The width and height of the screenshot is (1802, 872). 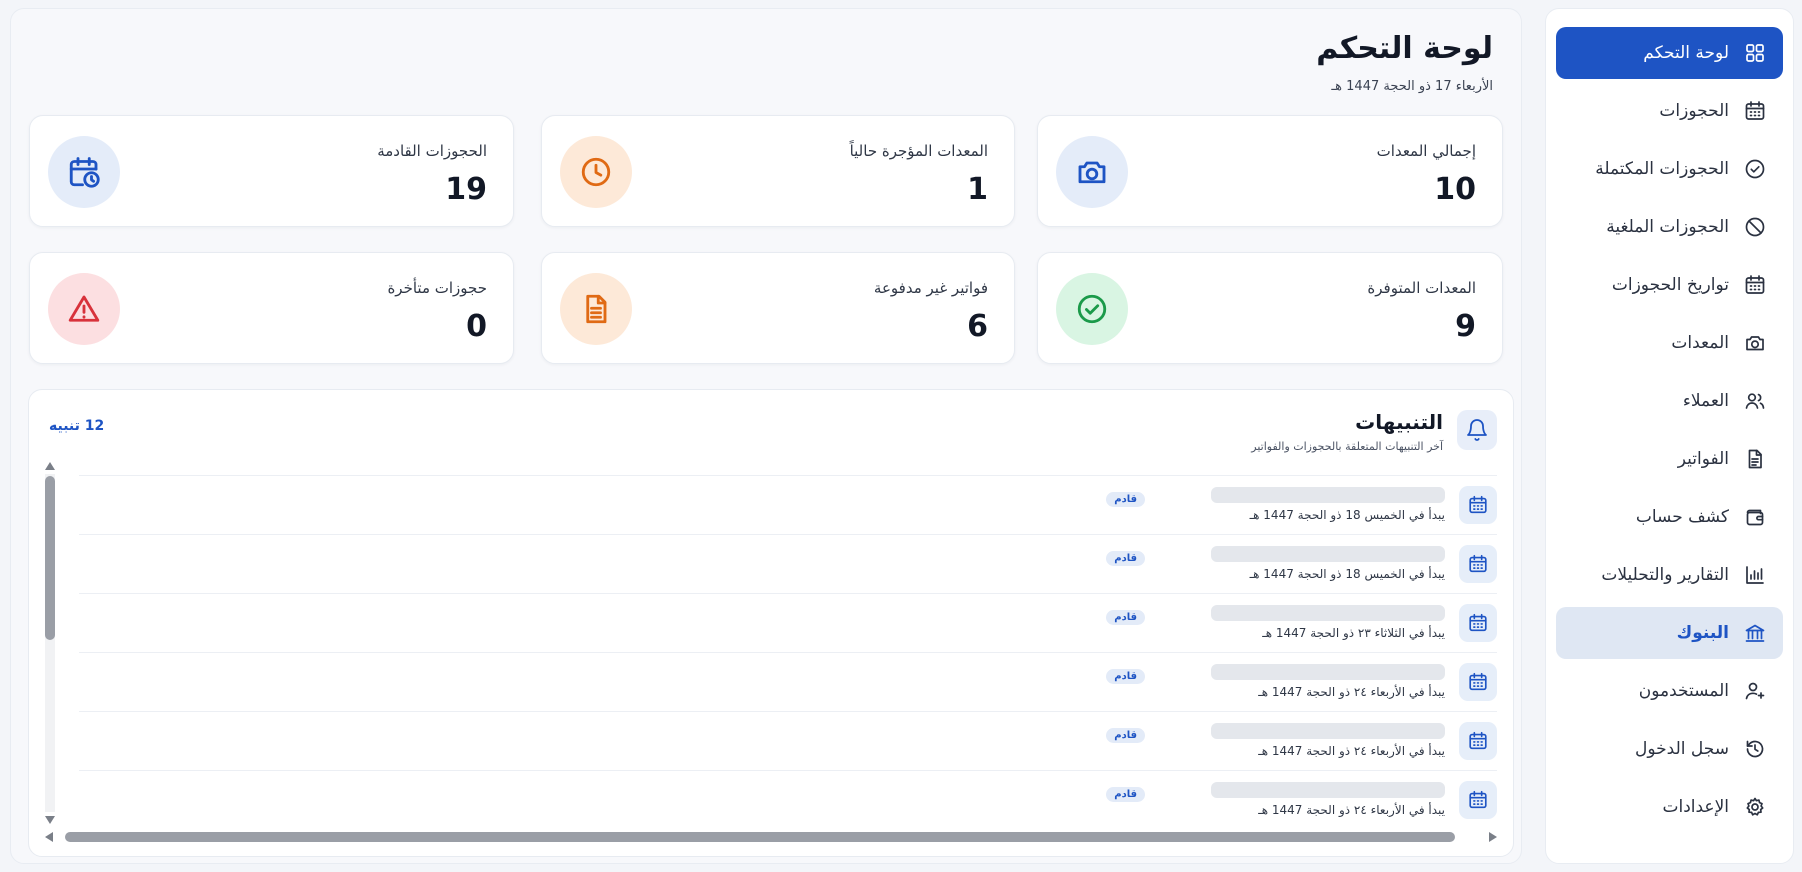 What do you see at coordinates (778, 171) in the screenshot?
I see `stat-card: المعدات المؤجرة حالياً 1` at bounding box center [778, 171].